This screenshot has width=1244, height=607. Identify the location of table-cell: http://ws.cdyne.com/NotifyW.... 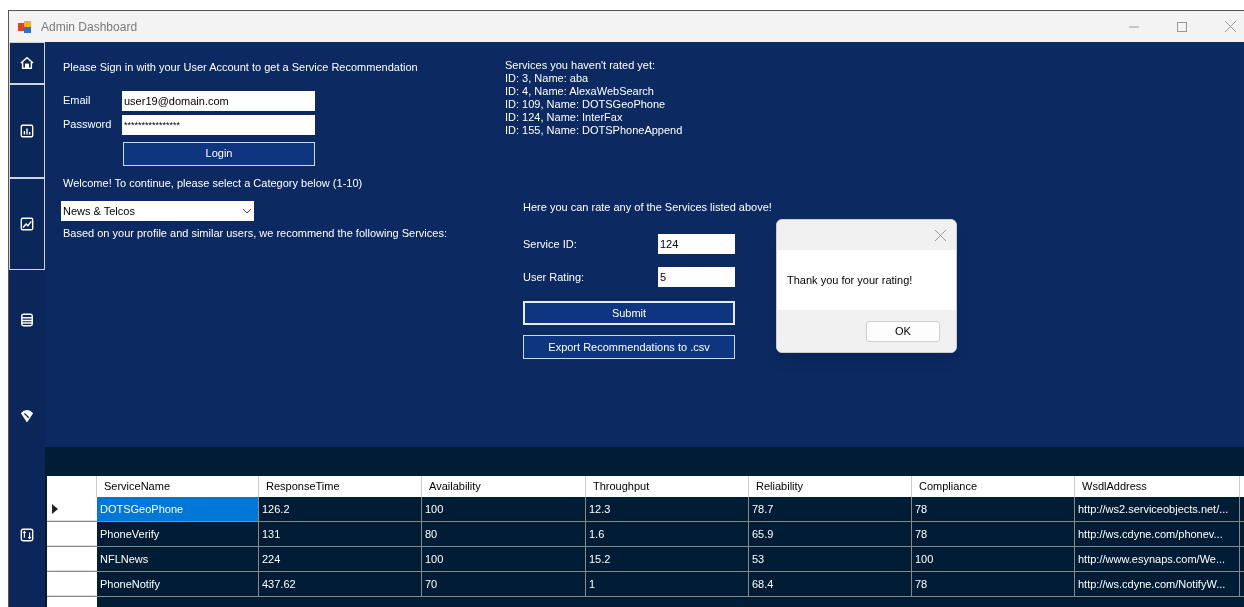
(1157, 584).